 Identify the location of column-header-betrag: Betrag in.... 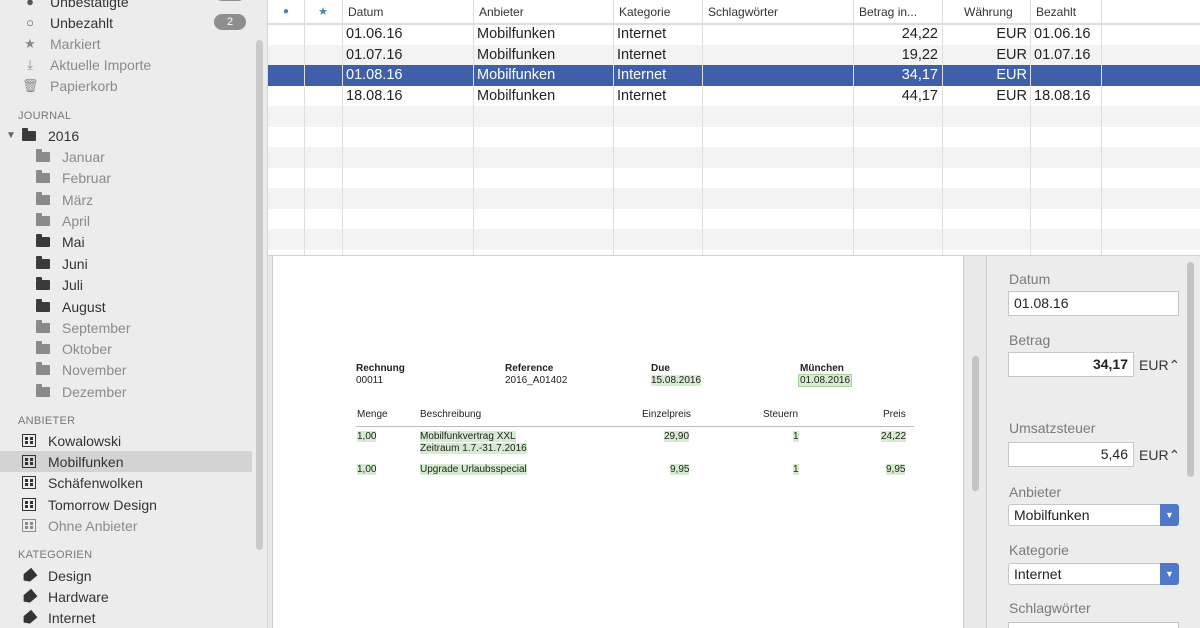
(897, 12).